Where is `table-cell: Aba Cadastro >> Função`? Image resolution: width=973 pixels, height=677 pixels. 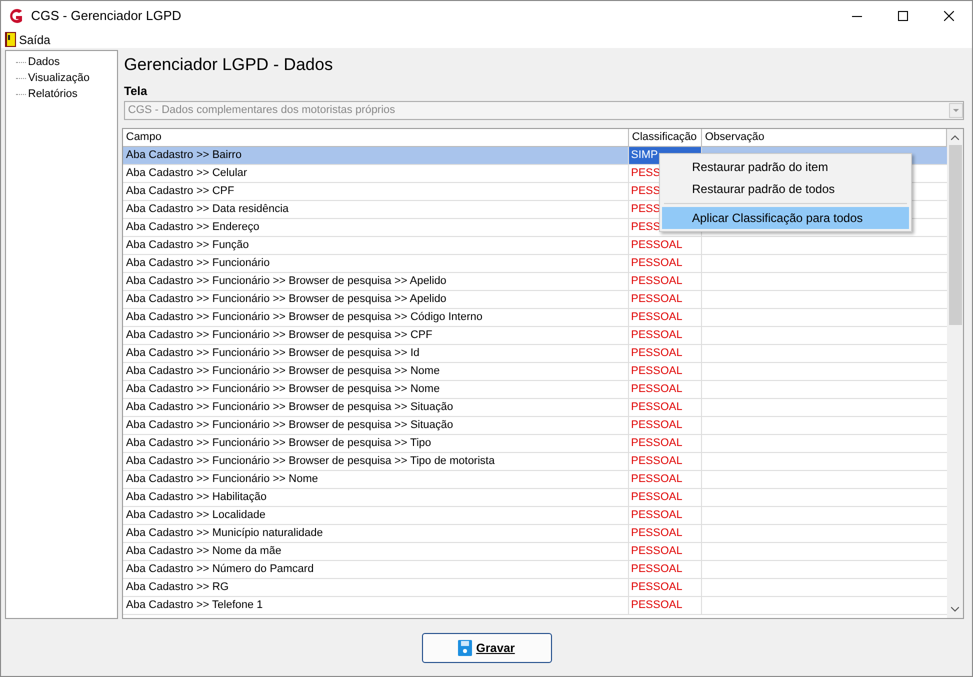 table-cell: Aba Cadastro >> Função is located at coordinates (376, 245).